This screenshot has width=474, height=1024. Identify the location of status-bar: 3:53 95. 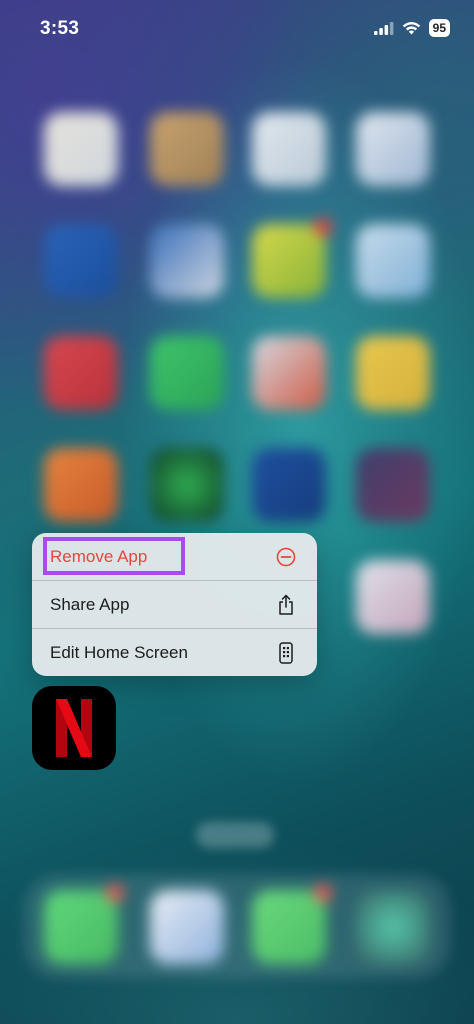
(237, 29).